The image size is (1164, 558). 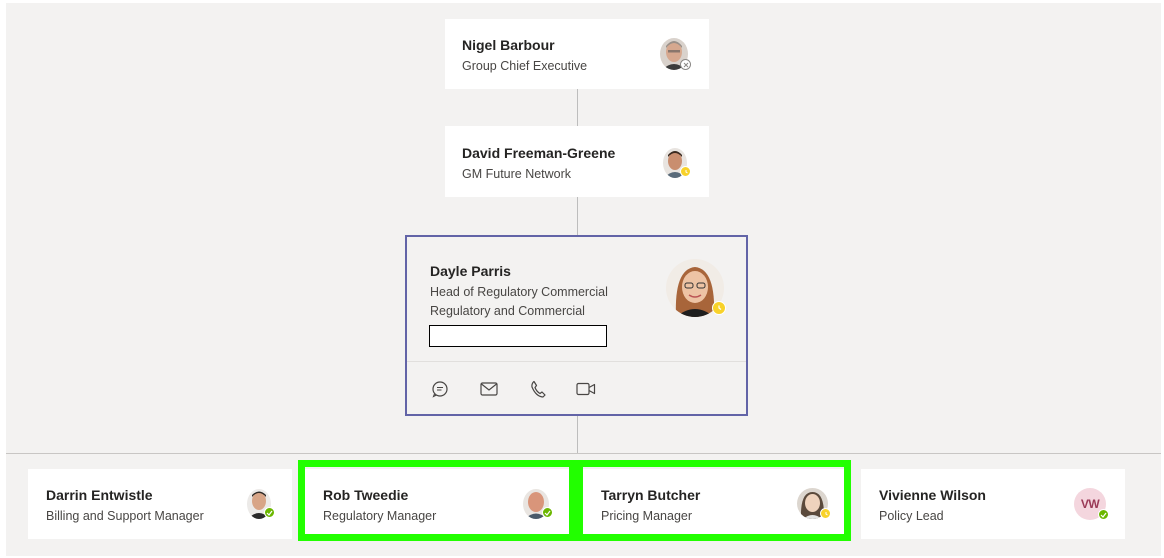 What do you see at coordinates (911, 516) in the screenshot?
I see `person-title: Policy Lead` at bounding box center [911, 516].